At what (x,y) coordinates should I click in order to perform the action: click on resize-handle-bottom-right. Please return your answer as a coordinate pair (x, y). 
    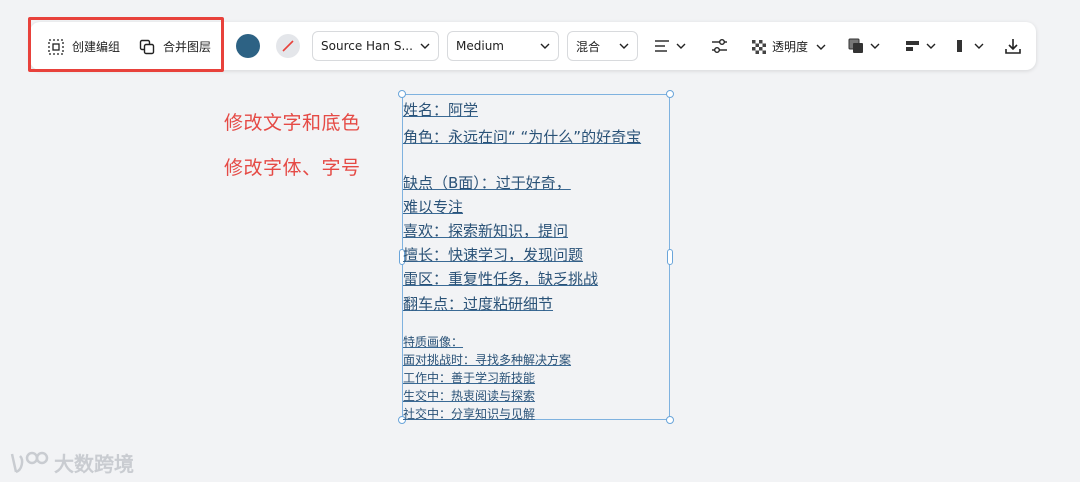
    Looking at the image, I should click on (670, 420).